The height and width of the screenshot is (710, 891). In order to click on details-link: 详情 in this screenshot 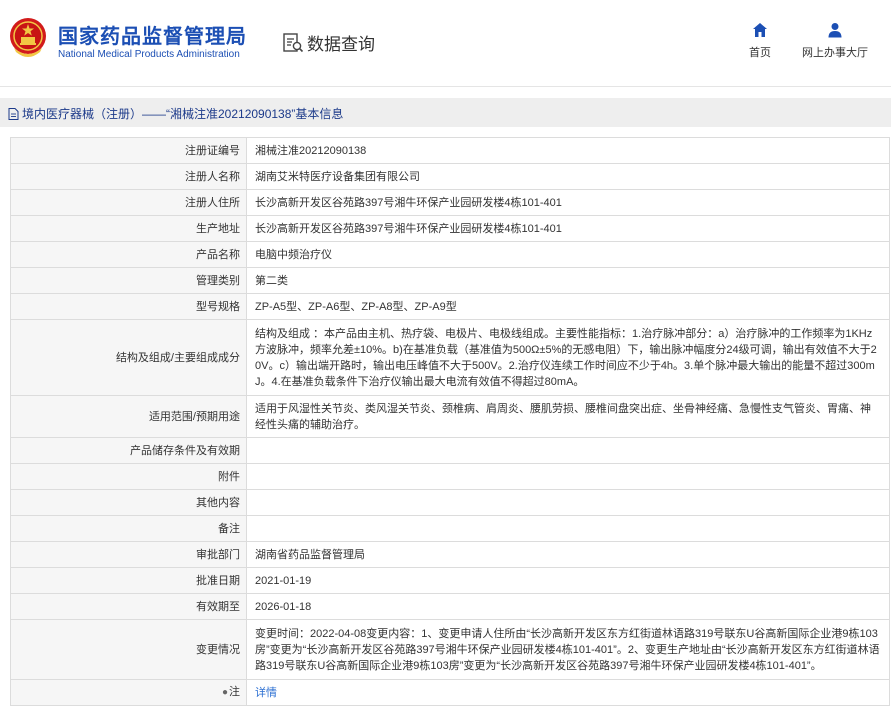, I will do `click(266, 693)`.